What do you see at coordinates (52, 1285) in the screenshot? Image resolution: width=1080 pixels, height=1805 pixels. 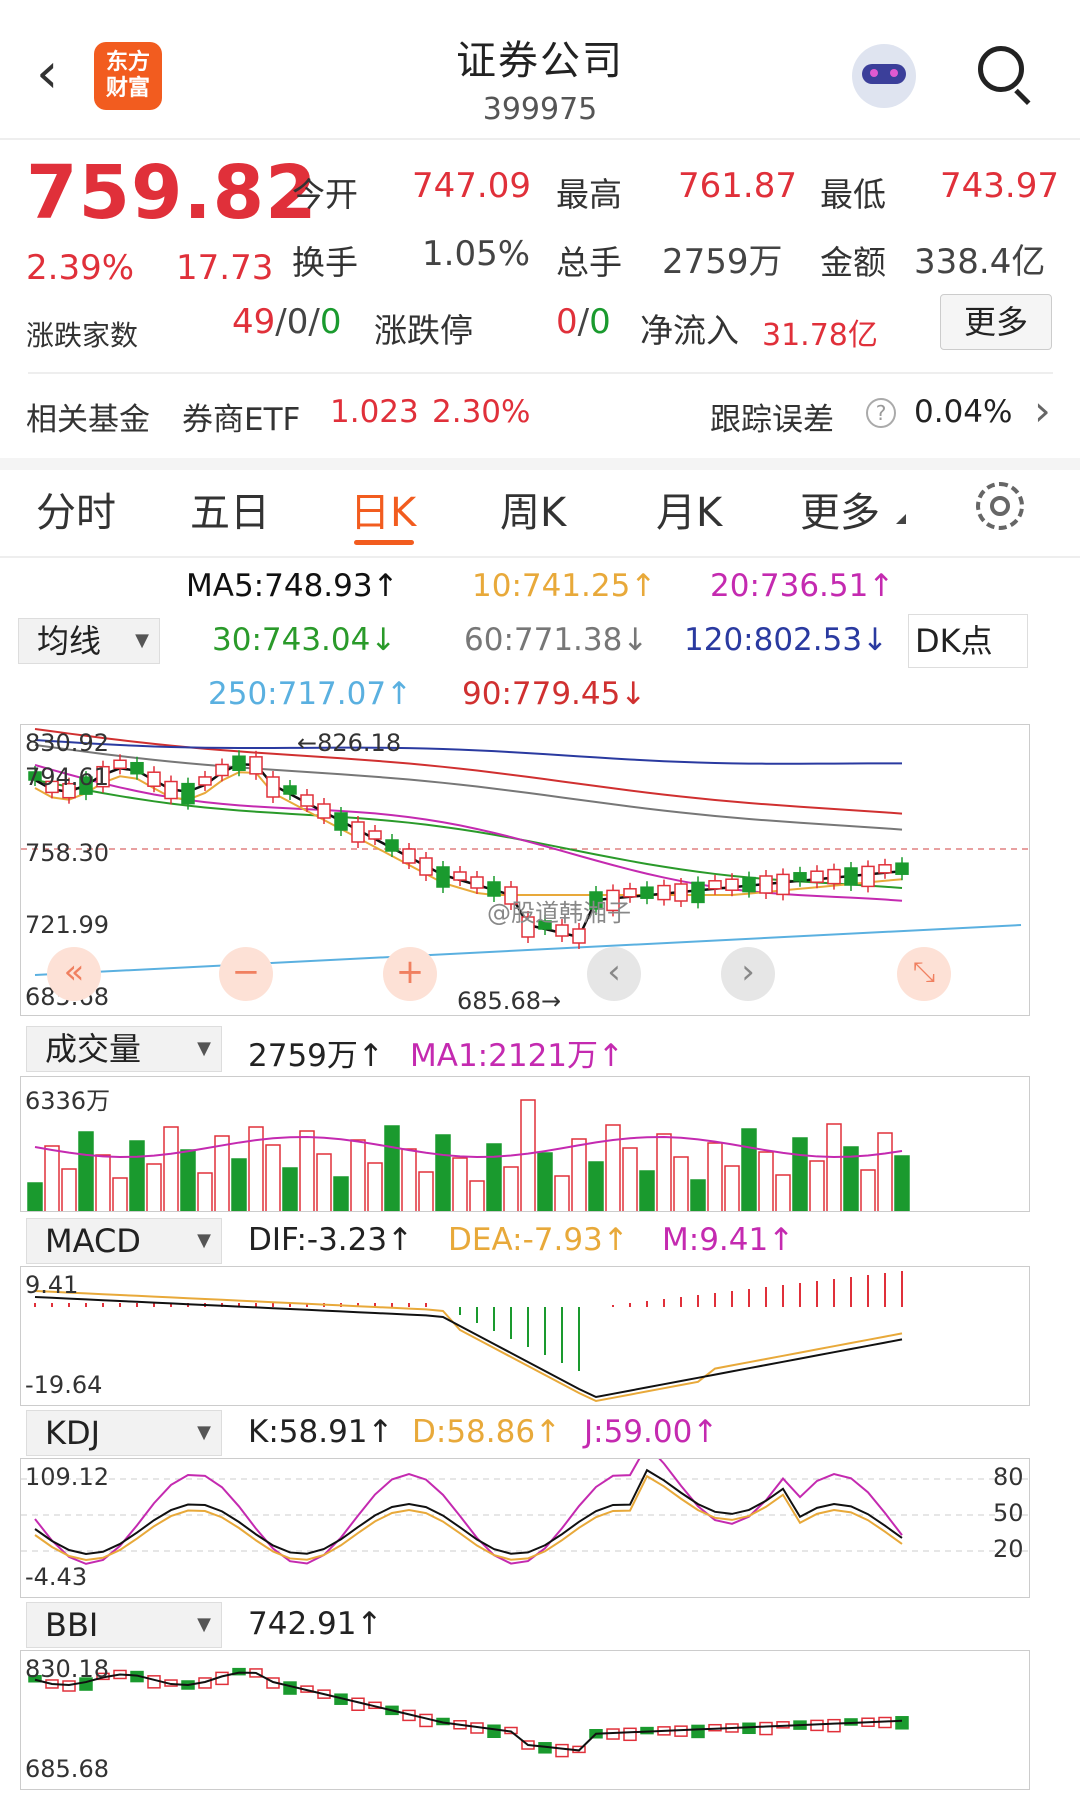 I see `macd-axis-top: 9.41` at bounding box center [52, 1285].